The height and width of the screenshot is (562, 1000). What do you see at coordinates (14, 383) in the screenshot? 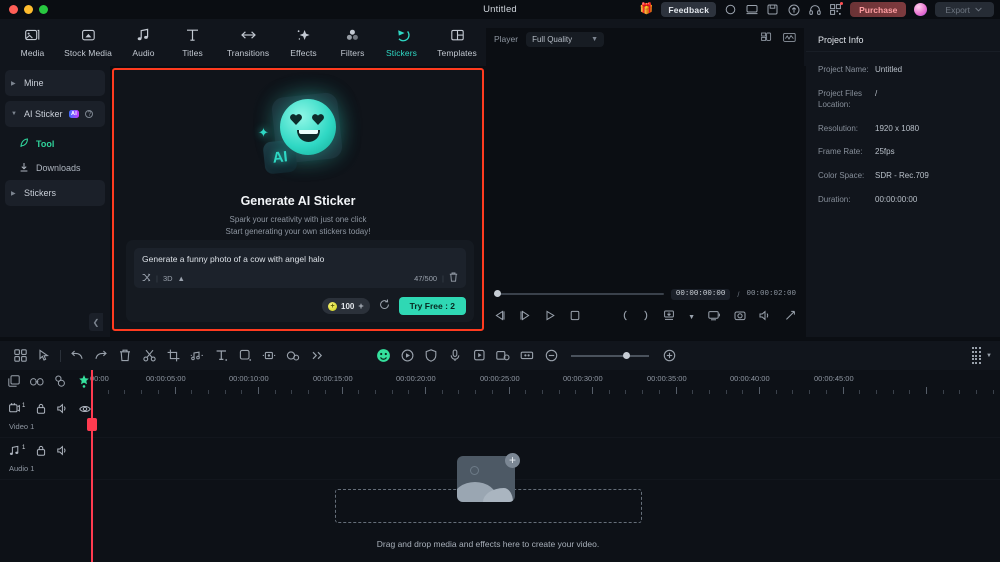
I see `copy-icon` at bounding box center [14, 383].